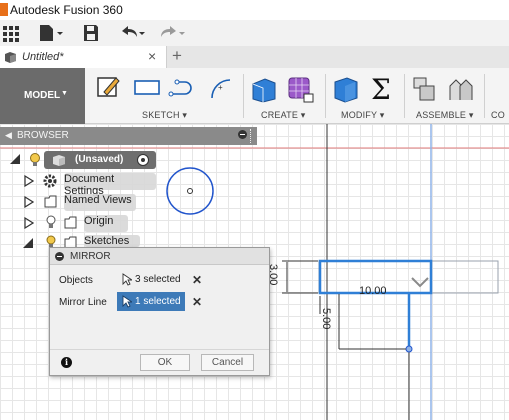 The image size is (509, 420). I want to click on dialog-footer: i OK Cancel, so click(159, 362).